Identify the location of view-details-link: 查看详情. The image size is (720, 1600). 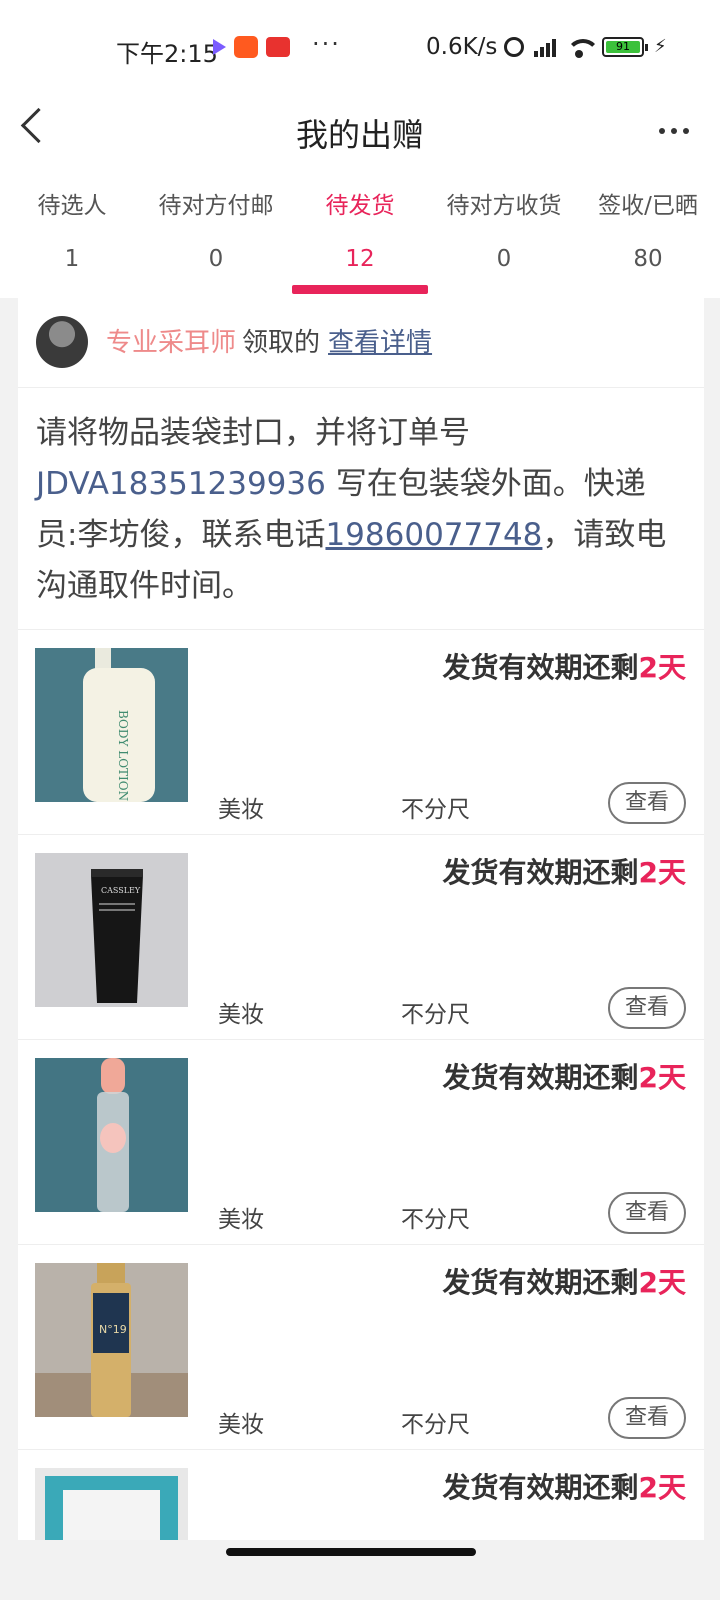
(380, 343).